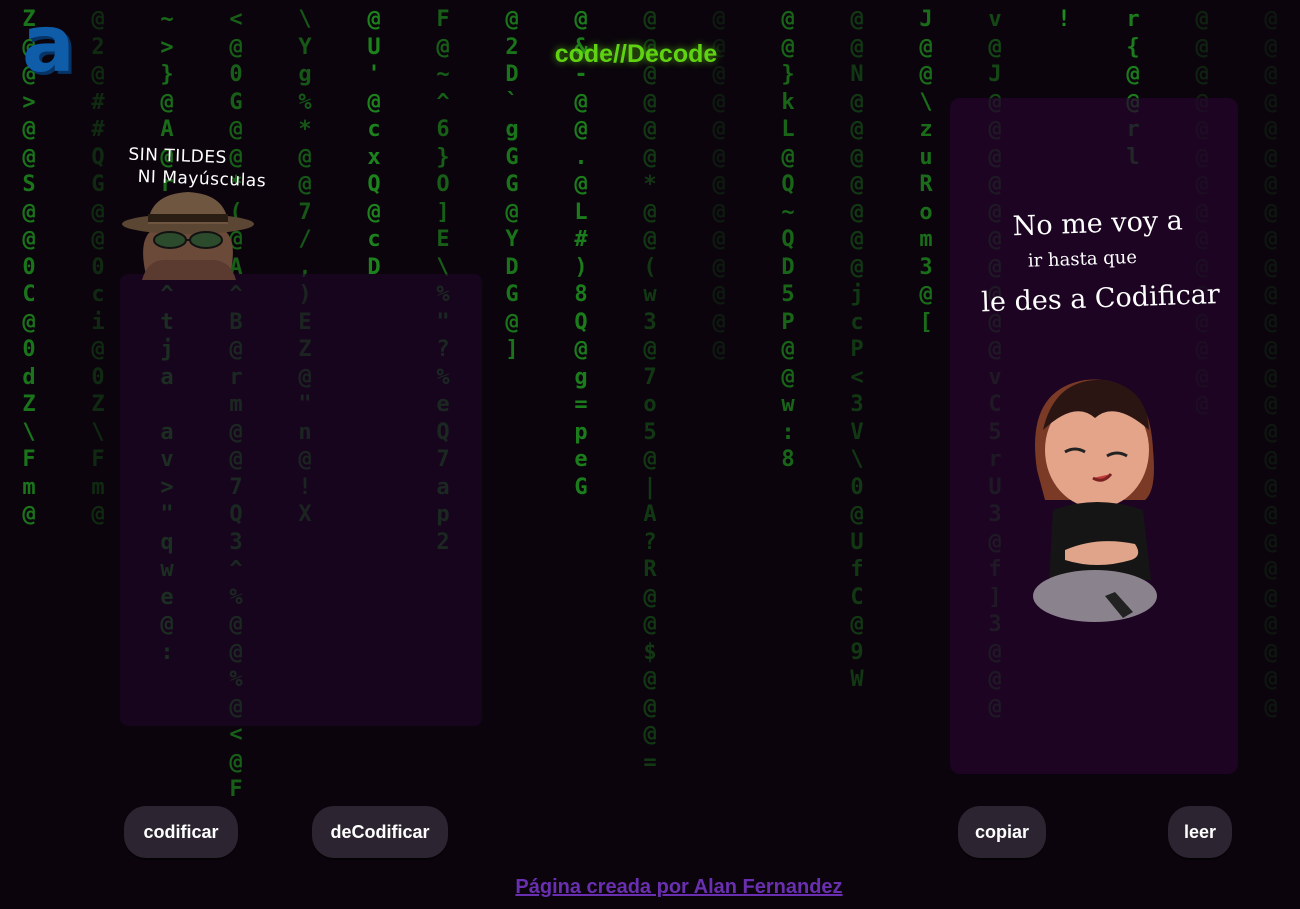  I want to click on text-input, so click(301, 500).